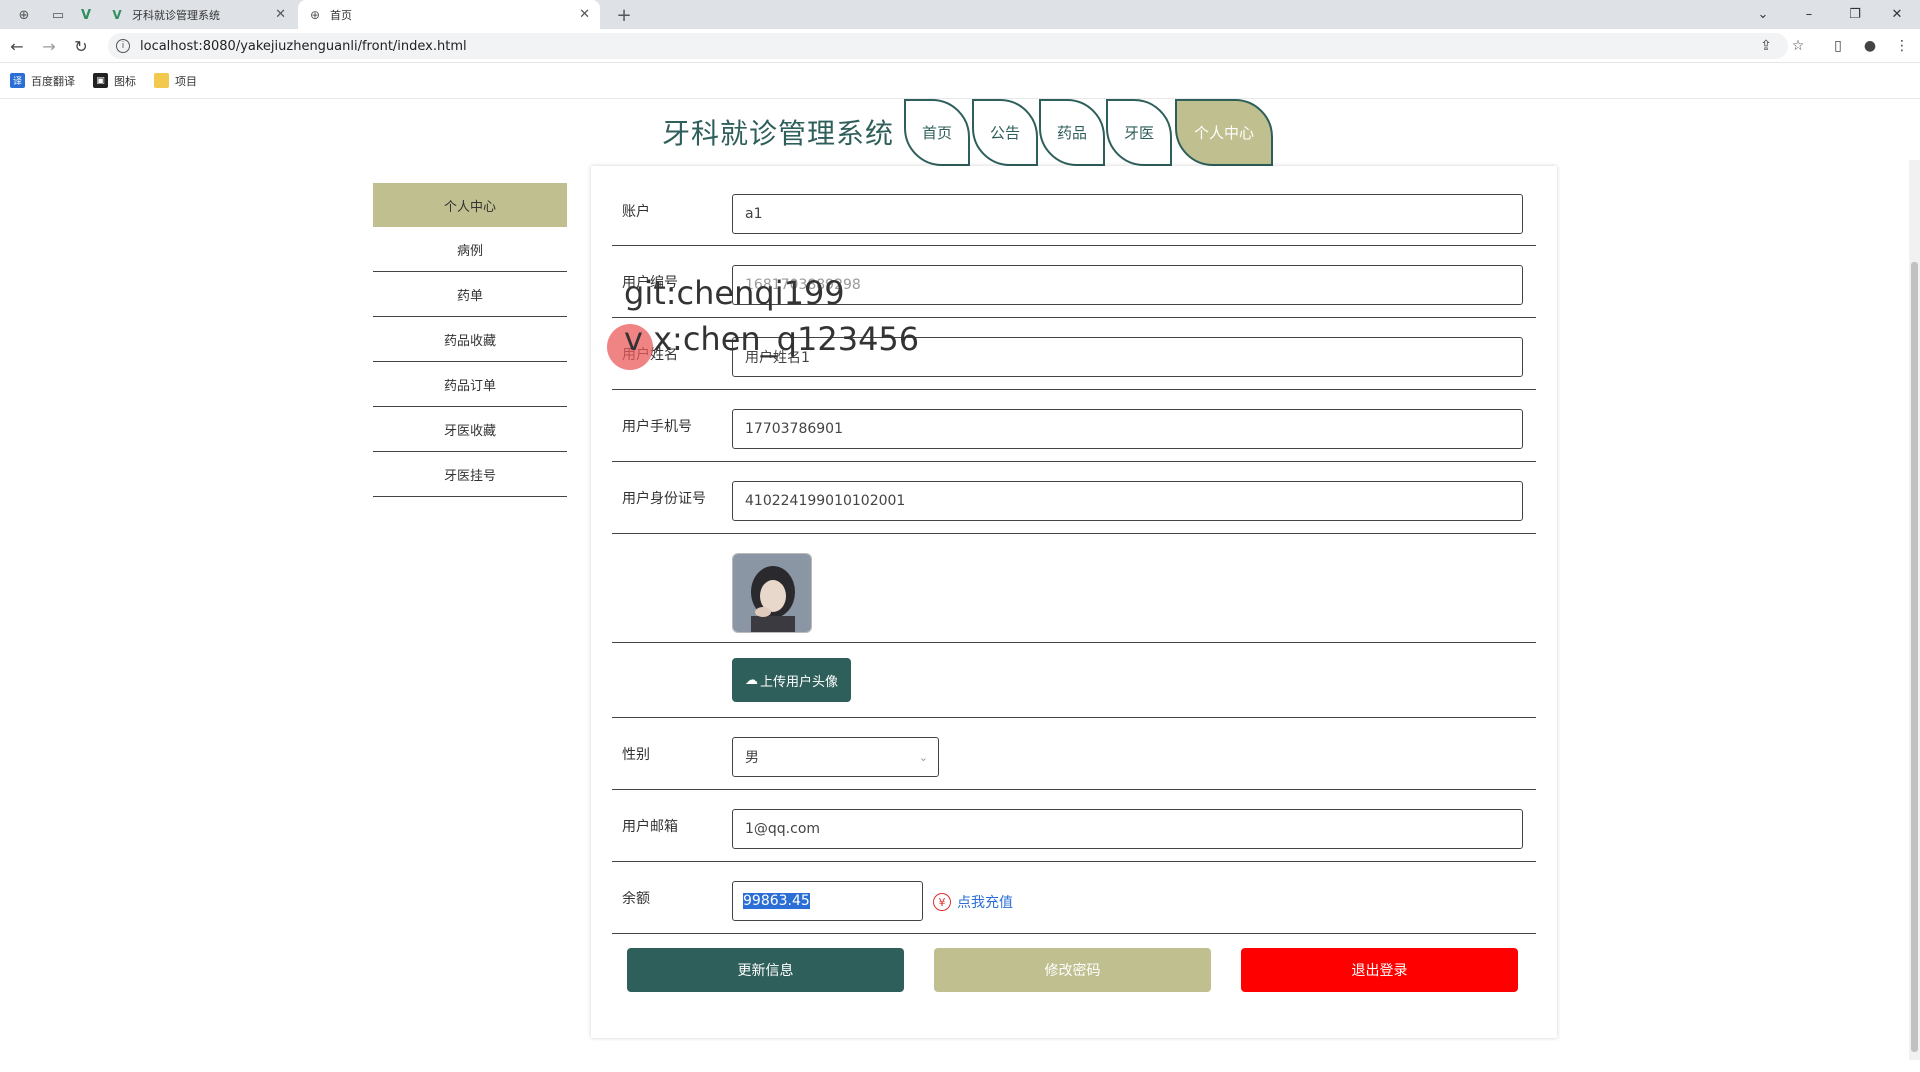 The image size is (1920, 1072). I want to click on forward-icon: →, so click(49, 46).